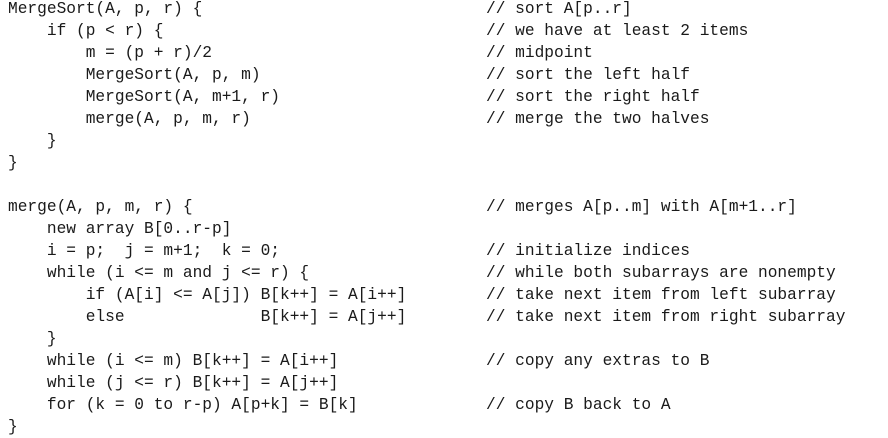 Image resolution: width=888 pixels, height=438 pixels. Describe the element at coordinates (100, 207) in the screenshot. I see `code-line: merge(A, p, m, r) {` at that location.